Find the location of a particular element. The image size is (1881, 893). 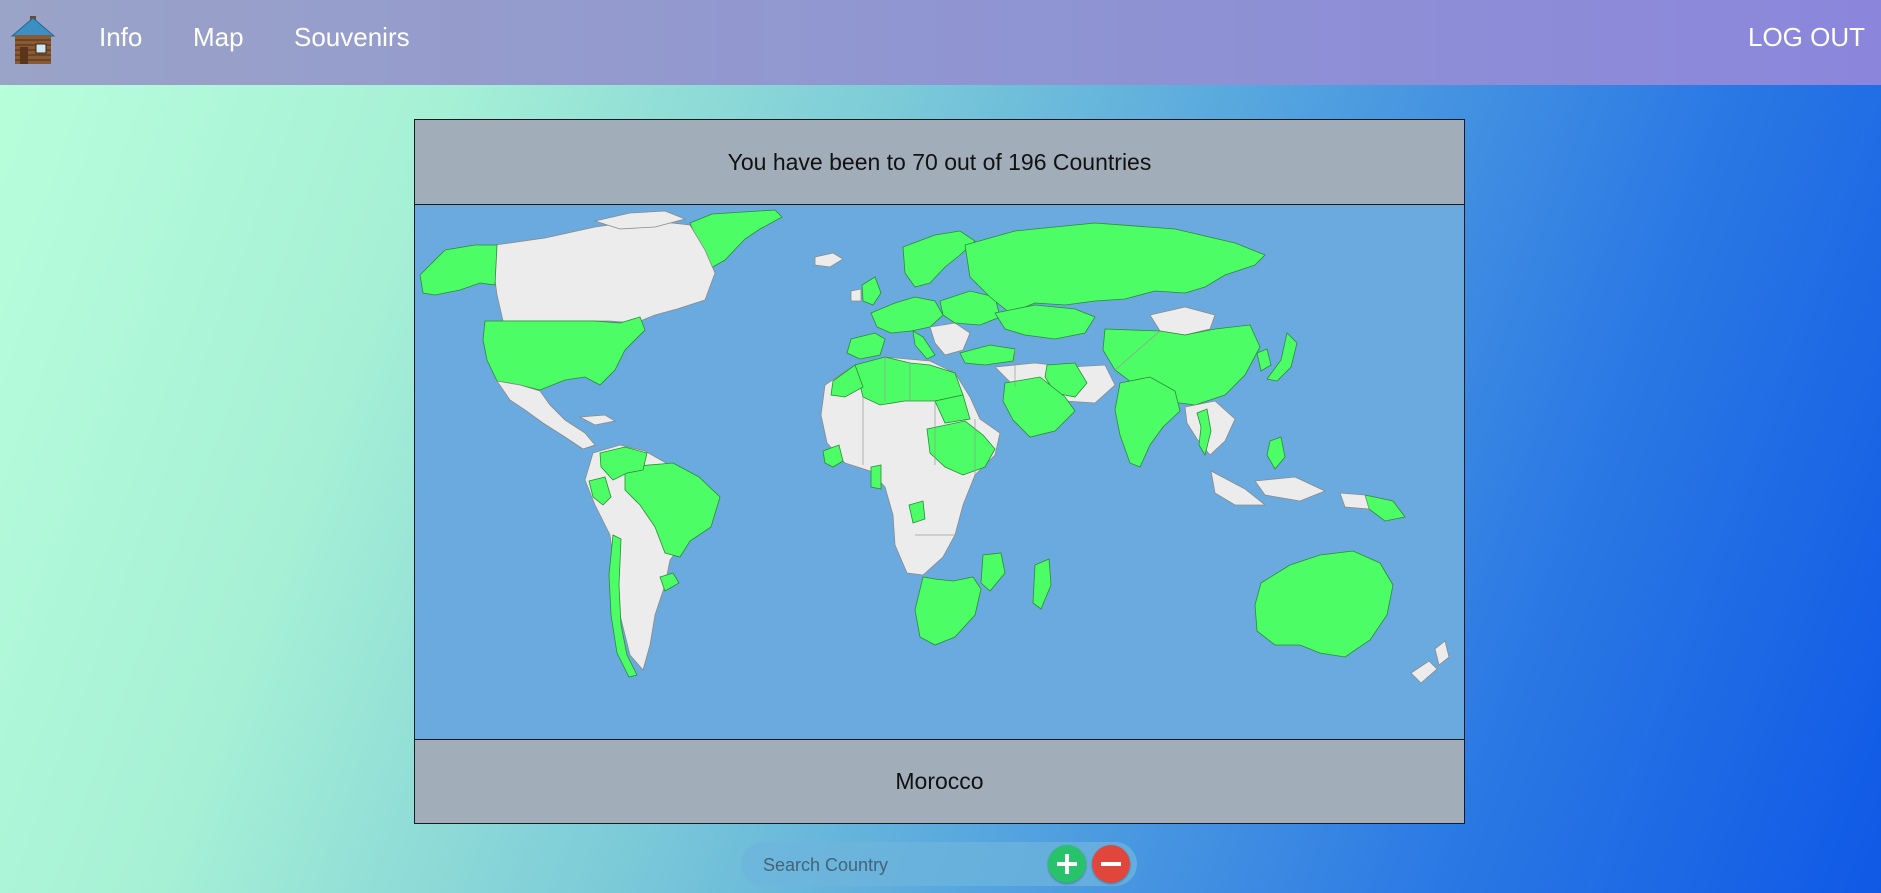

country-uk is located at coordinates (871, 291).